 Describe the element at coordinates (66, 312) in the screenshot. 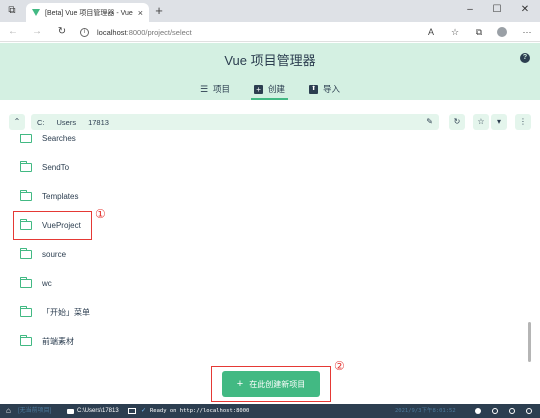

I see `folder-label: 「开始」菜单` at that location.